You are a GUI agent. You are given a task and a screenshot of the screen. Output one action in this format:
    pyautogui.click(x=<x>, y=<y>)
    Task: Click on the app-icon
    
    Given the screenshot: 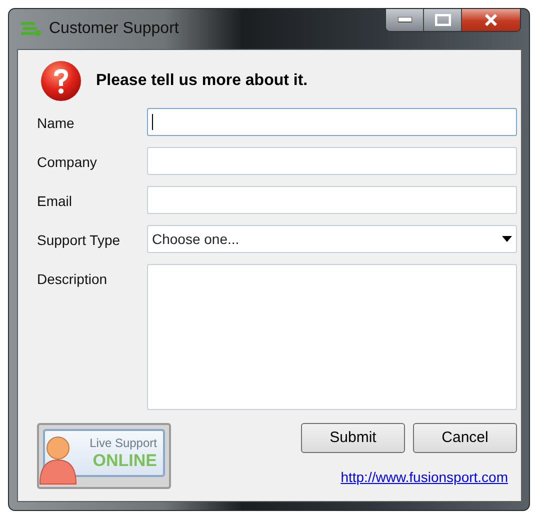 What is the action you would take?
    pyautogui.click(x=31, y=29)
    